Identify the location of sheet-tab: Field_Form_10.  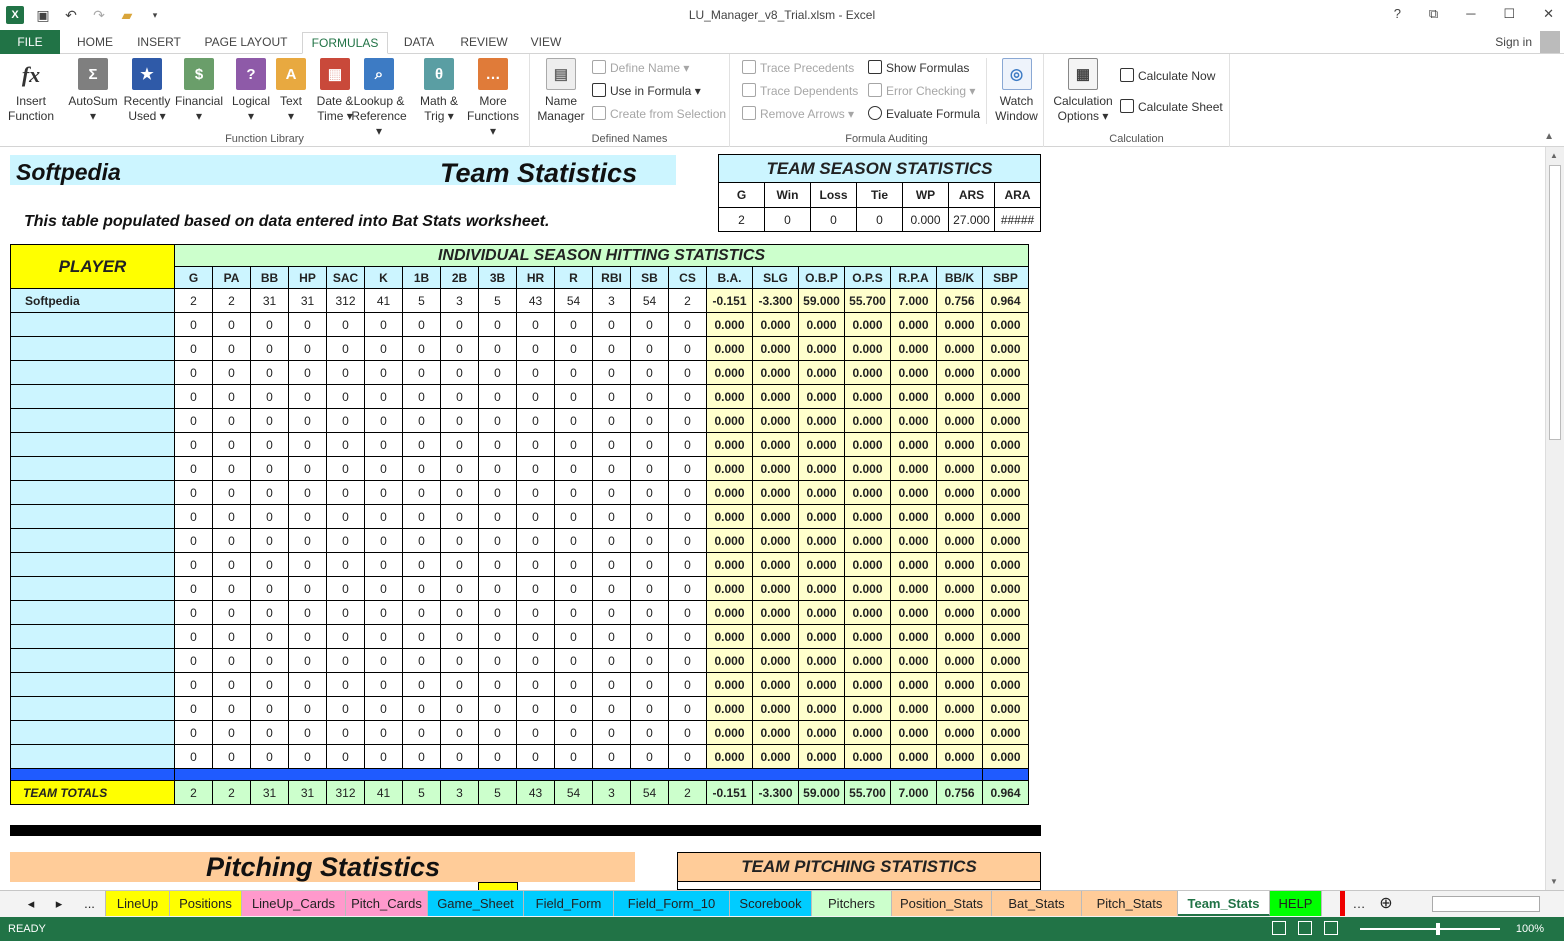
(672, 903).